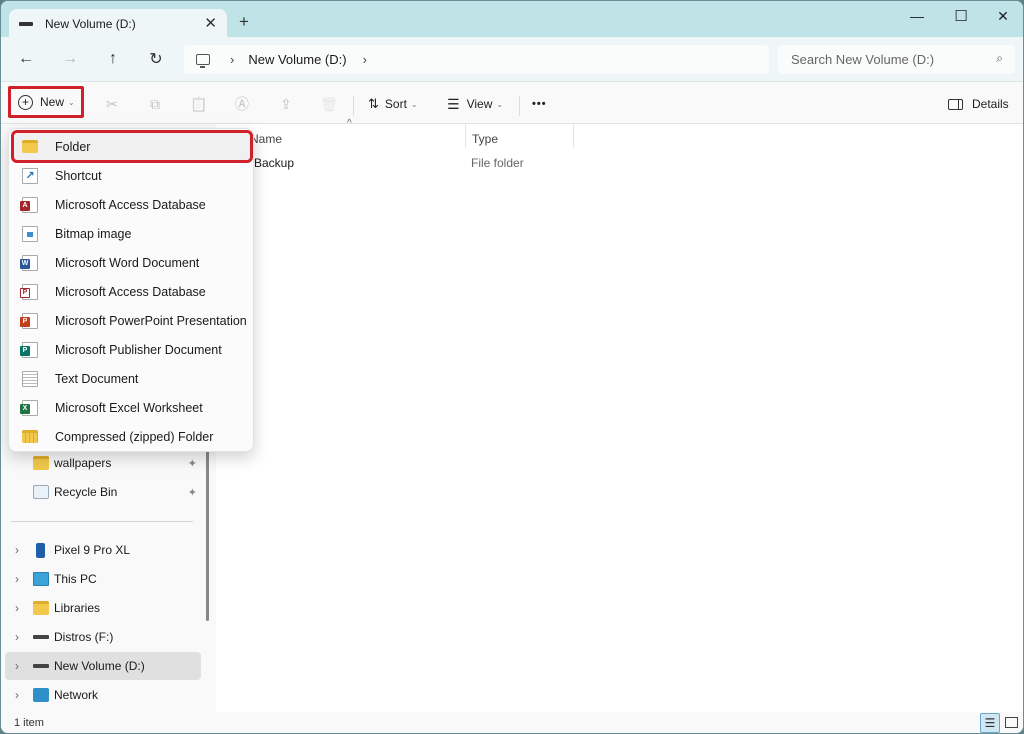 The height and width of the screenshot is (734, 1024). What do you see at coordinates (29, 262) in the screenshot?
I see `word-icon: W` at bounding box center [29, 262].